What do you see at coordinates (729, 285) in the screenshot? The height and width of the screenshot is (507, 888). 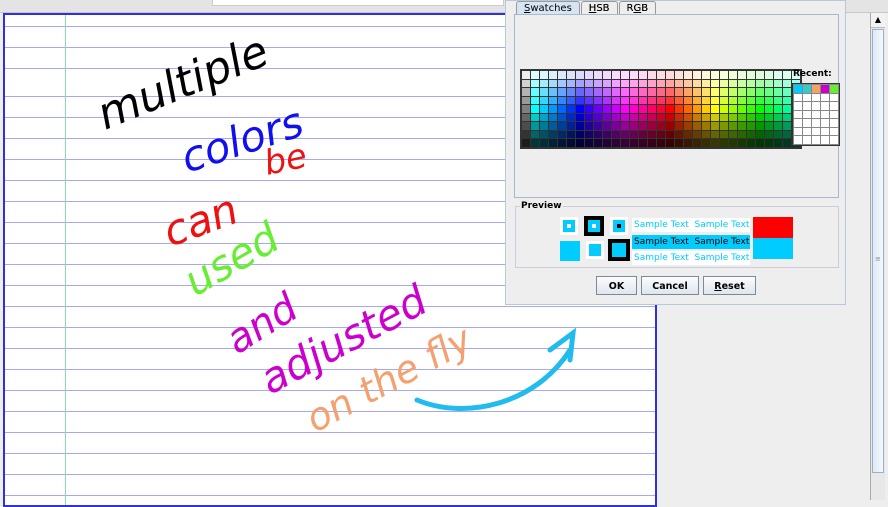 I see `reset-button: Reset` at bounding box center [729, 285].